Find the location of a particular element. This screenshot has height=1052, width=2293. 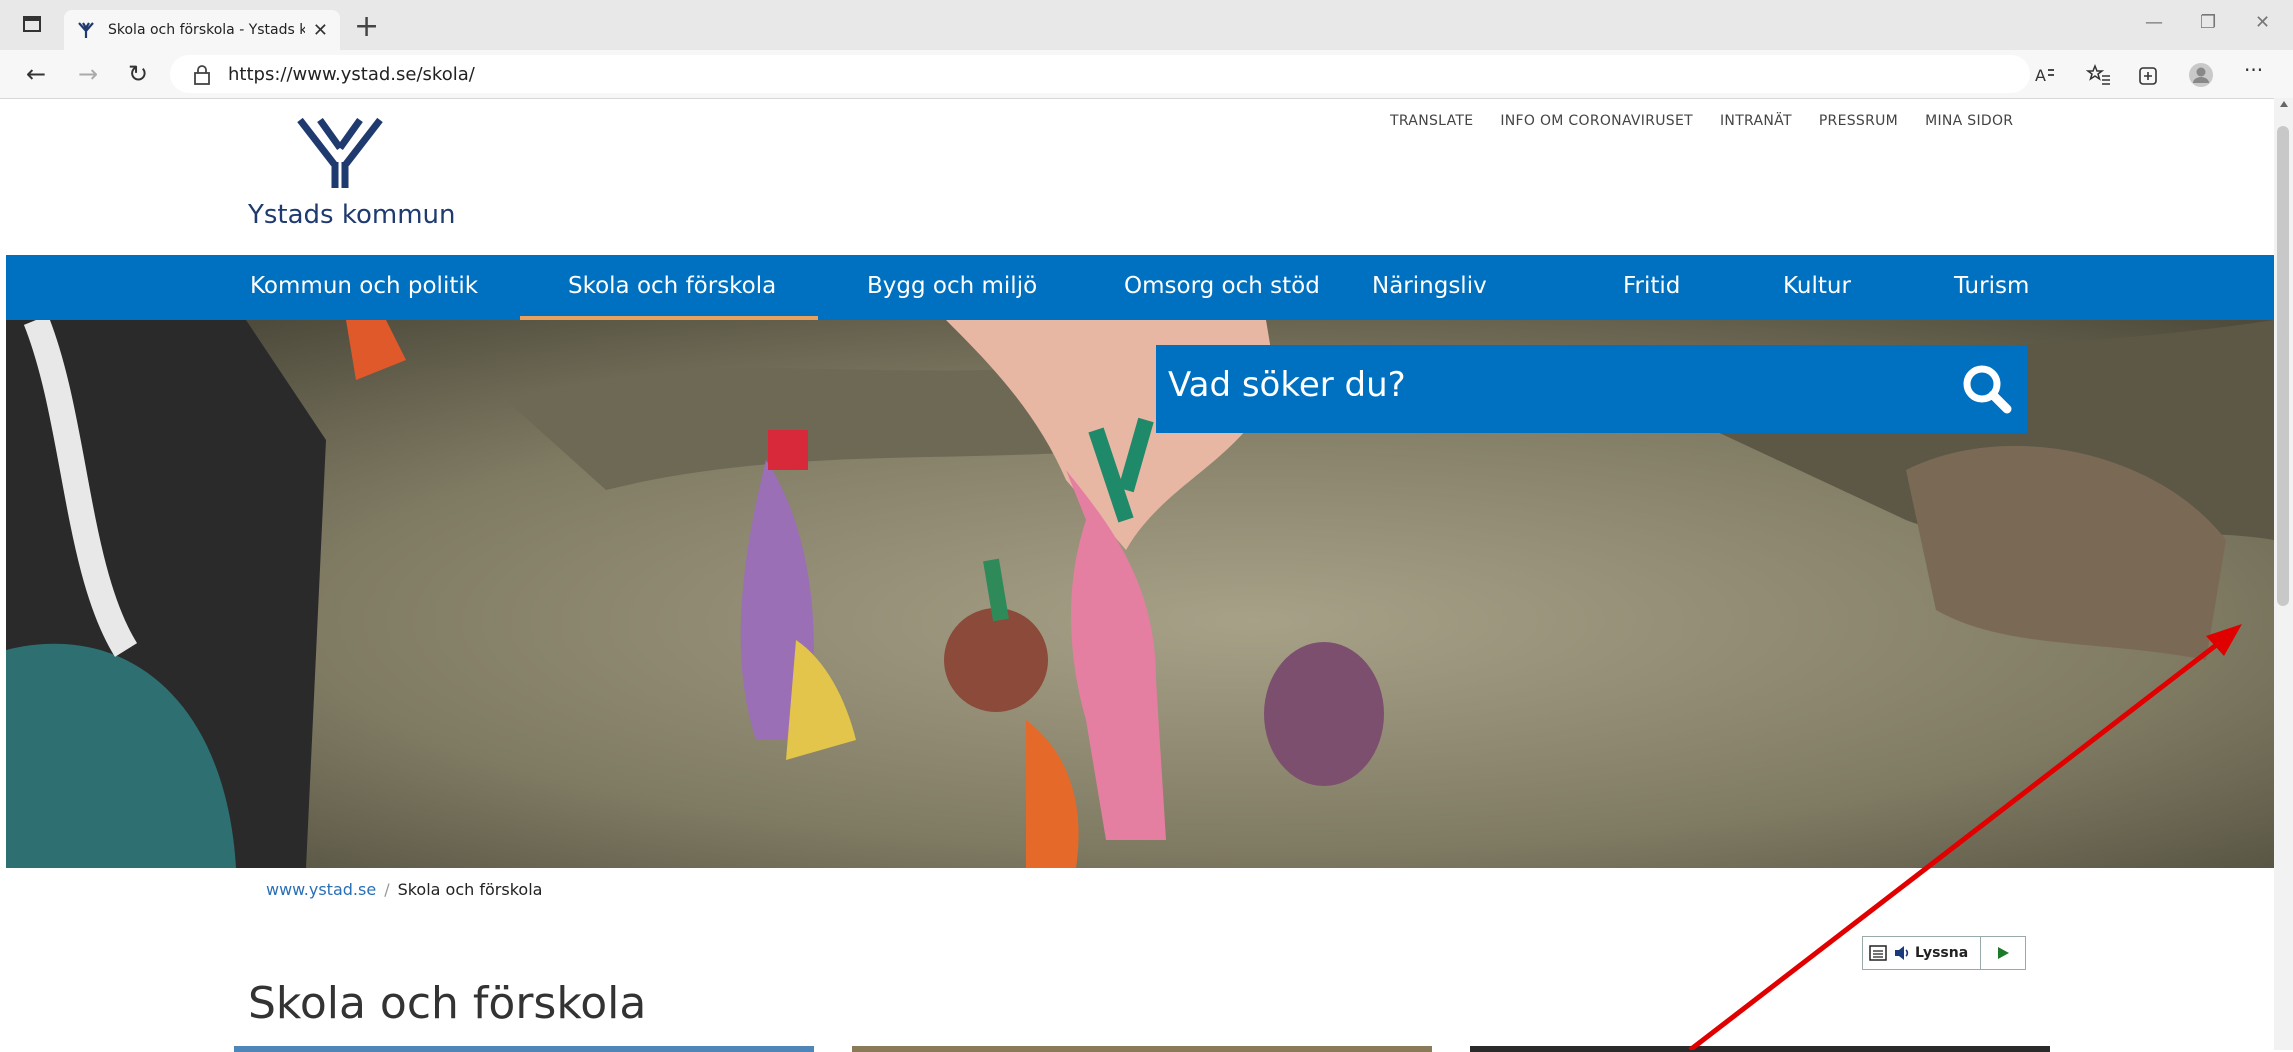

read-aloud-icon: A is located at coordinates (2045, 75).